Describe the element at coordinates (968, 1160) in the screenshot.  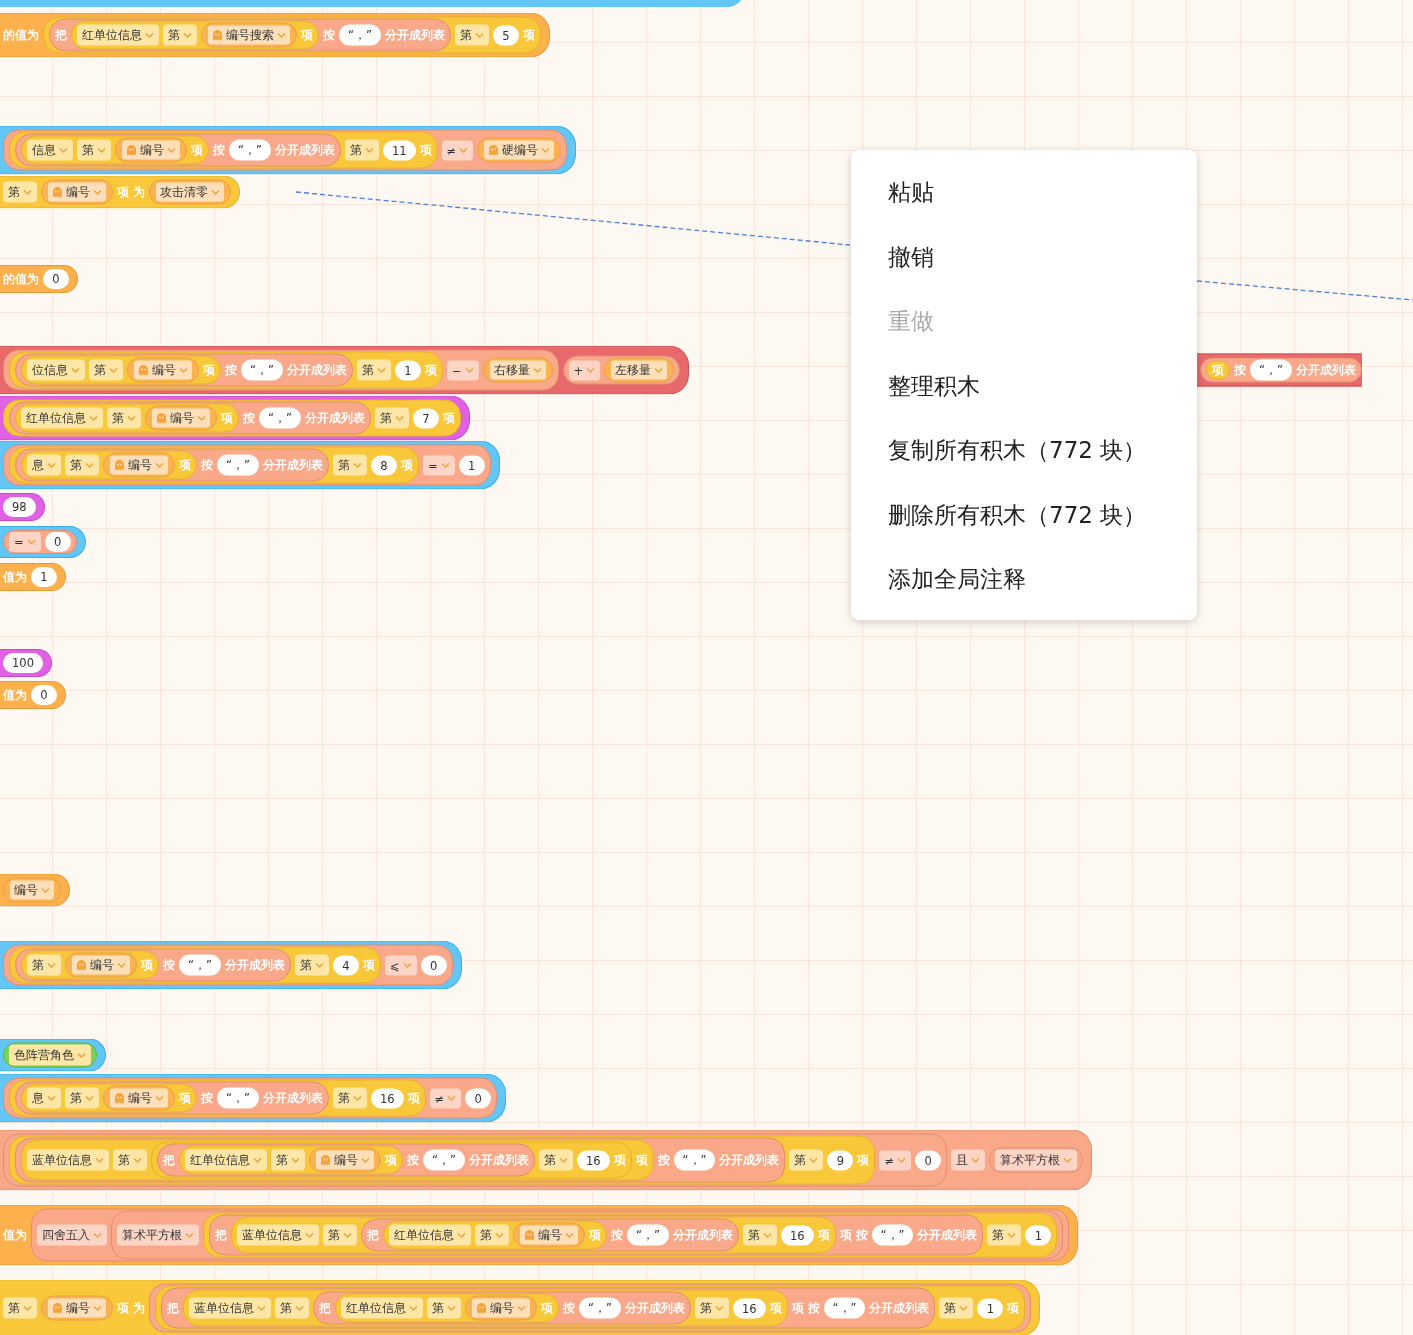
I see `operator-dropdown: 且` at that location.